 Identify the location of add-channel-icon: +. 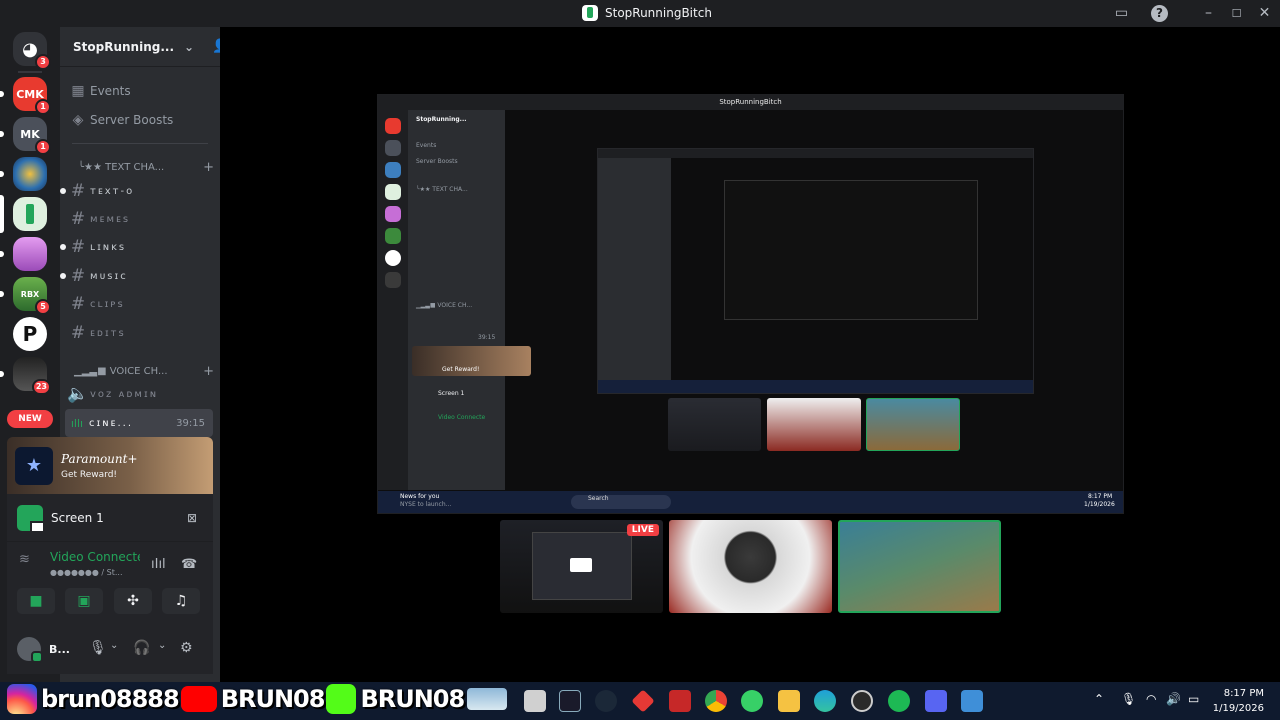
(208, 167).